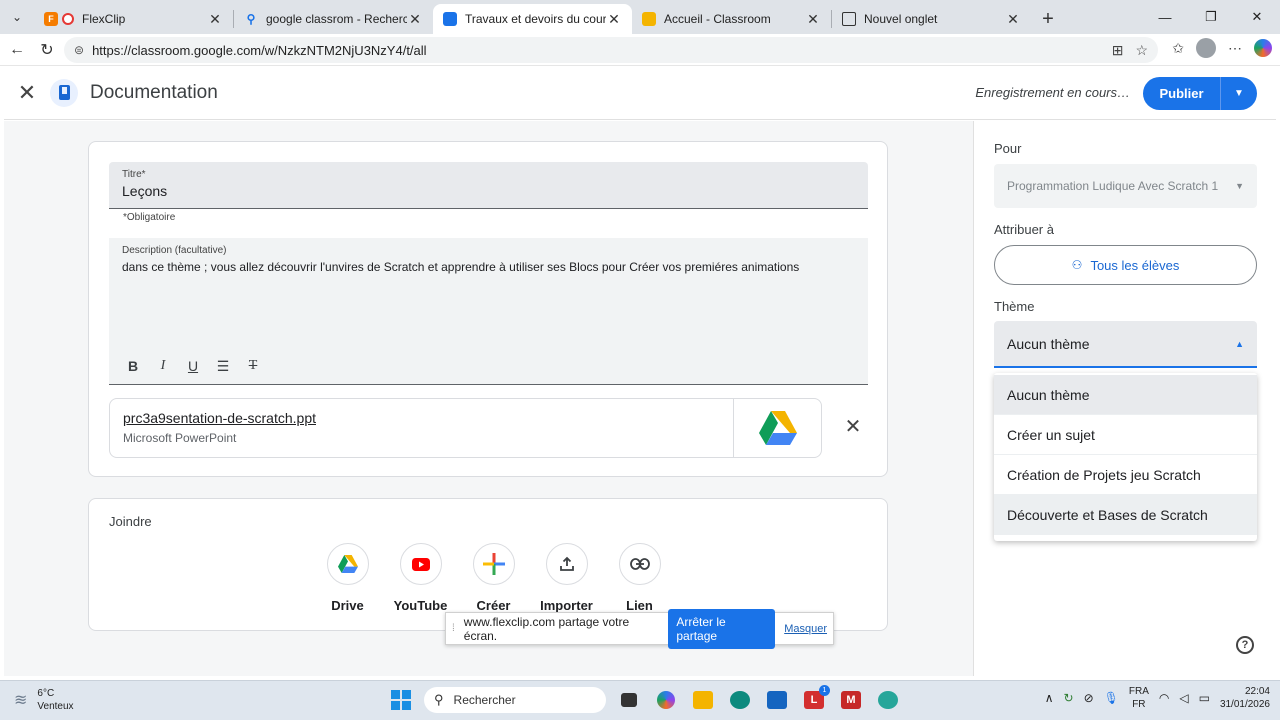 This screenshot has height=720, width=1280. Describe the element at coordinates (1245, 698) in the screenshot. I see `clock: 22:04 31/01/2026` at that location.